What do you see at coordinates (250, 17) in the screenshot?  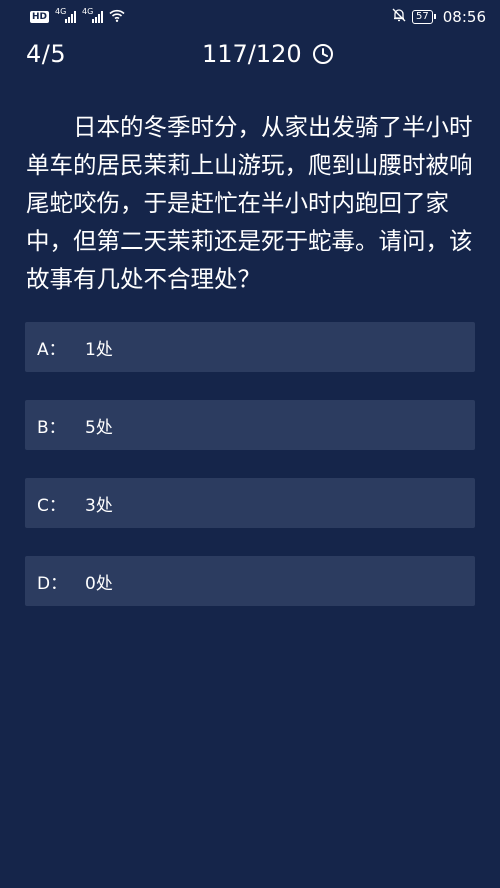 I see `status-bar: HD 4G 4G 57 08:56` at bounding box center [250, 17].